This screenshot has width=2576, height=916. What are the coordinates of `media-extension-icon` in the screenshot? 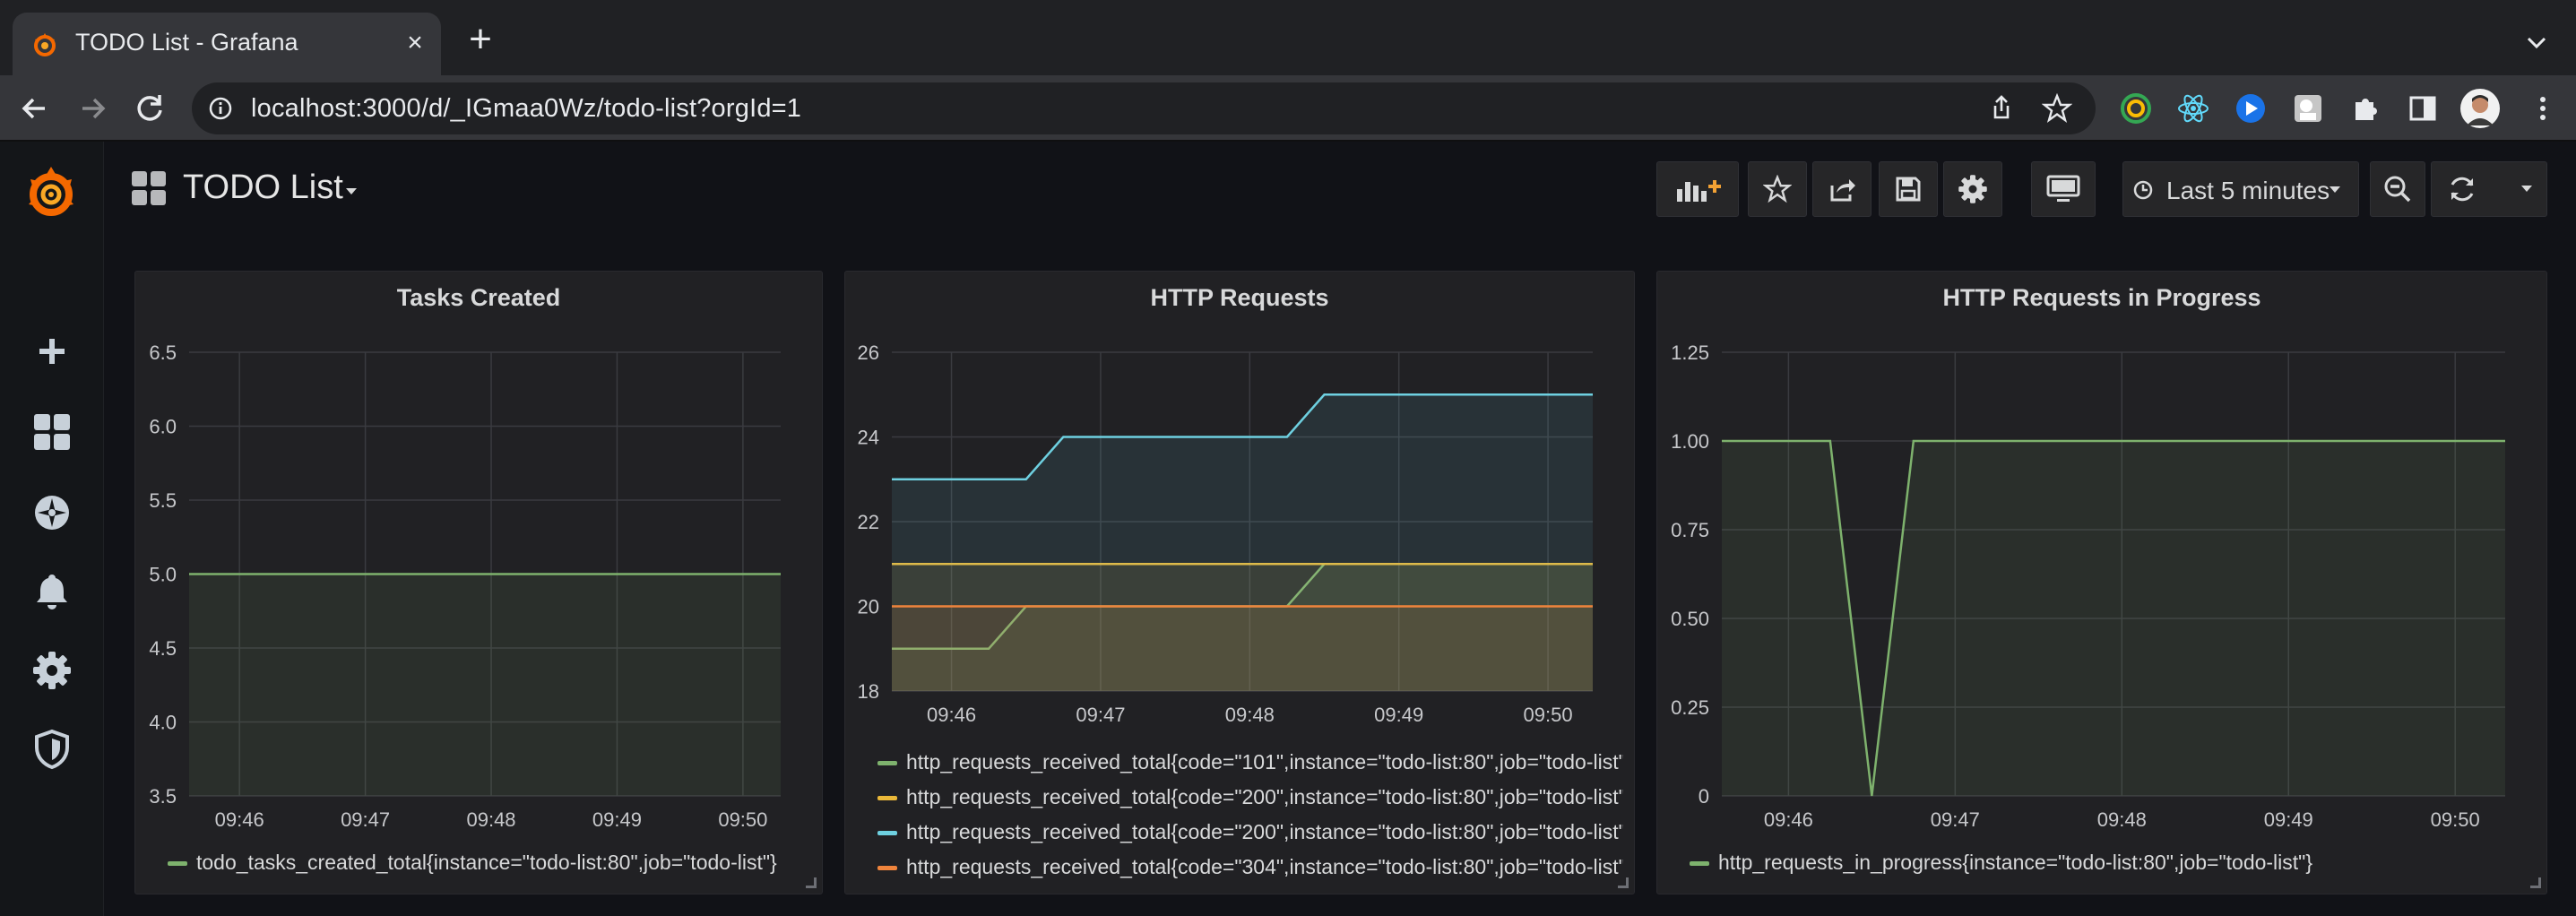 It's located at (2251, 108).